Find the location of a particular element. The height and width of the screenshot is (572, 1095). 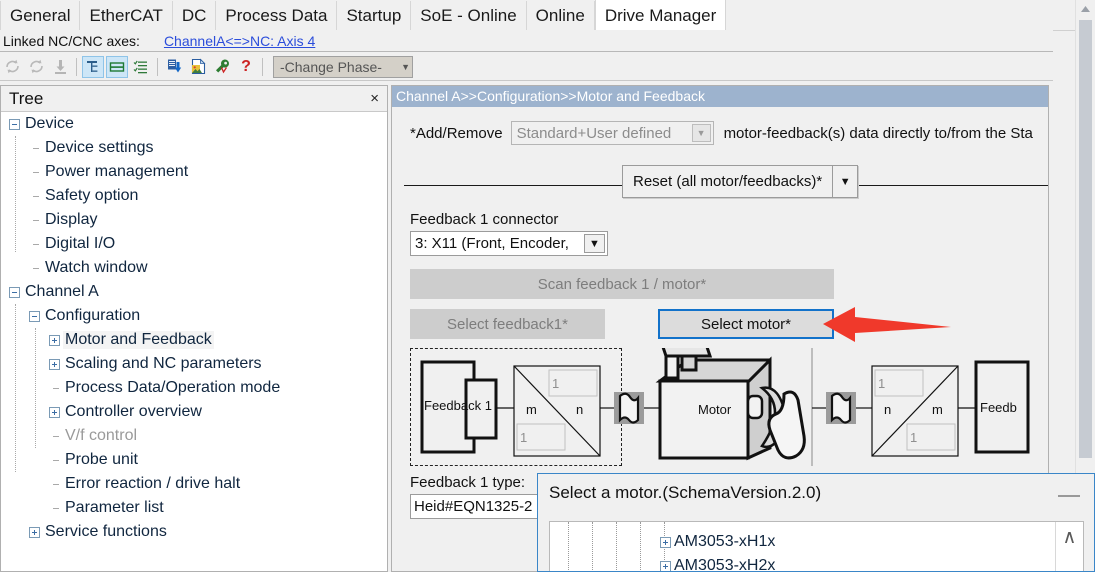

scrollbar-thumb is located at coordinates (1085, 239).